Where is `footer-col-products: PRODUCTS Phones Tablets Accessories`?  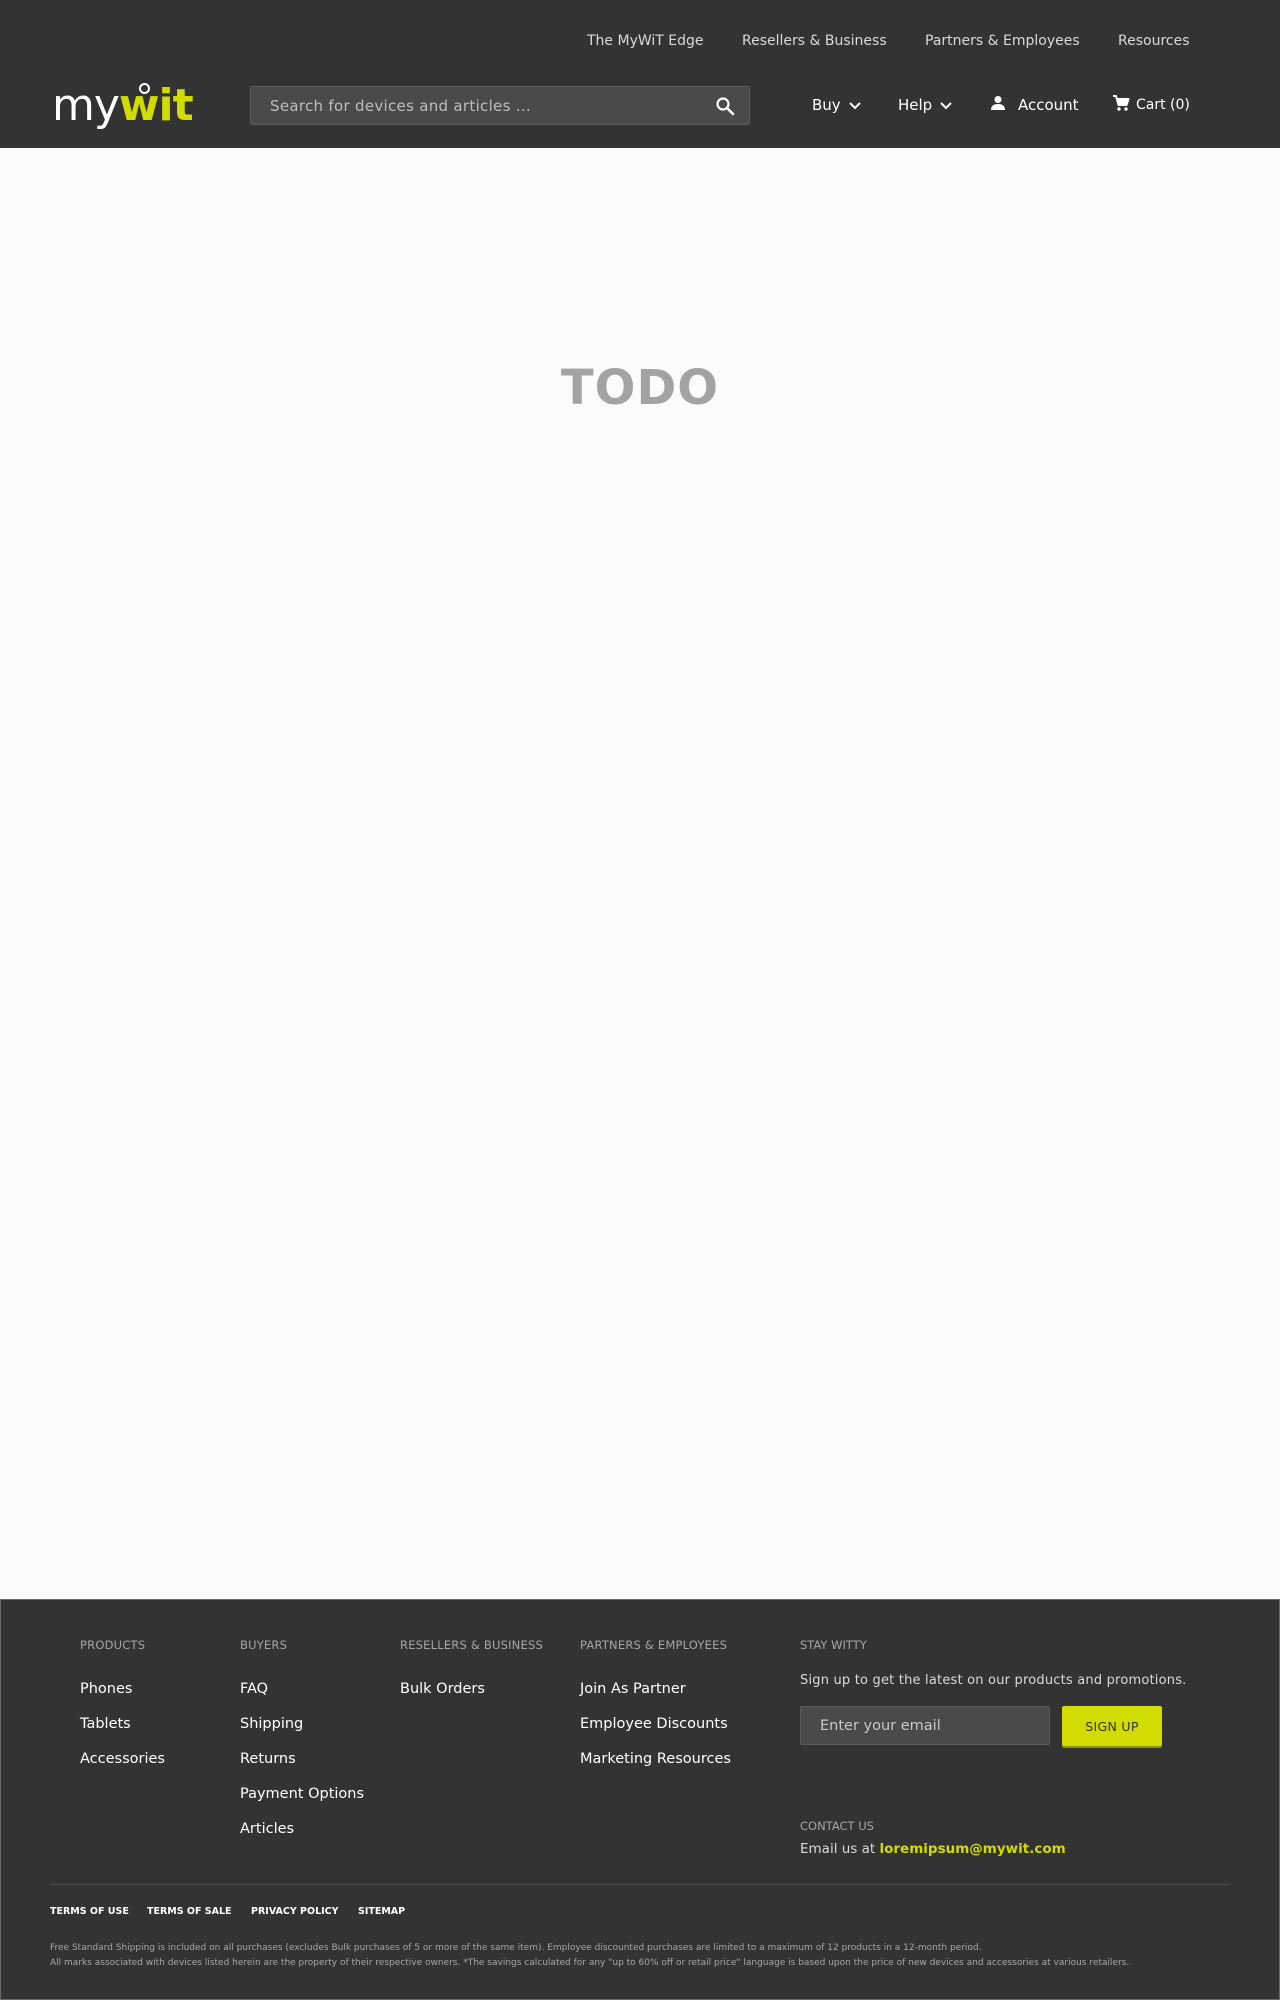
footer-col-products: PRODUCTS Phones Tablets Accessories is located at coordinates (122, 1711).